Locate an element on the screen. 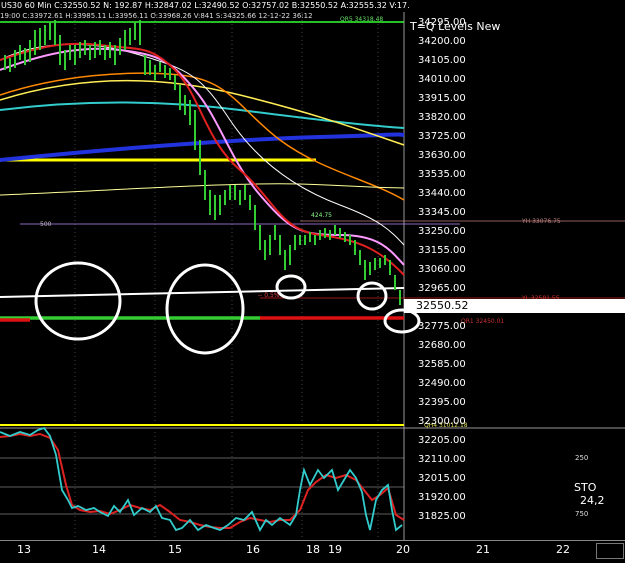  yh-label: YH 33076.75 is located at coordinates (541, 221).